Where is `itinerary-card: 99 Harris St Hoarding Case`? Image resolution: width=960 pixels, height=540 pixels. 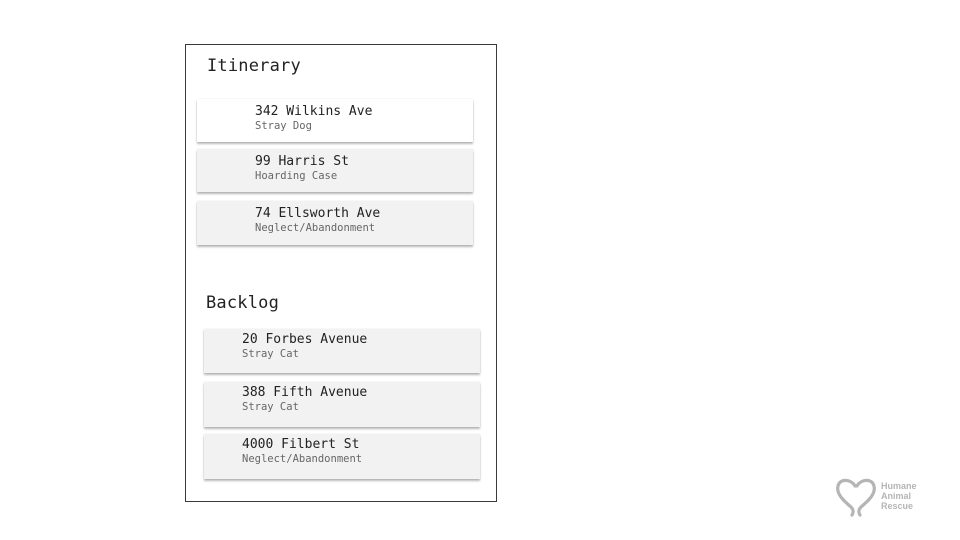 itinerary-card: 99 Harris St Hoarding Case is located at coordinates (335, 170).